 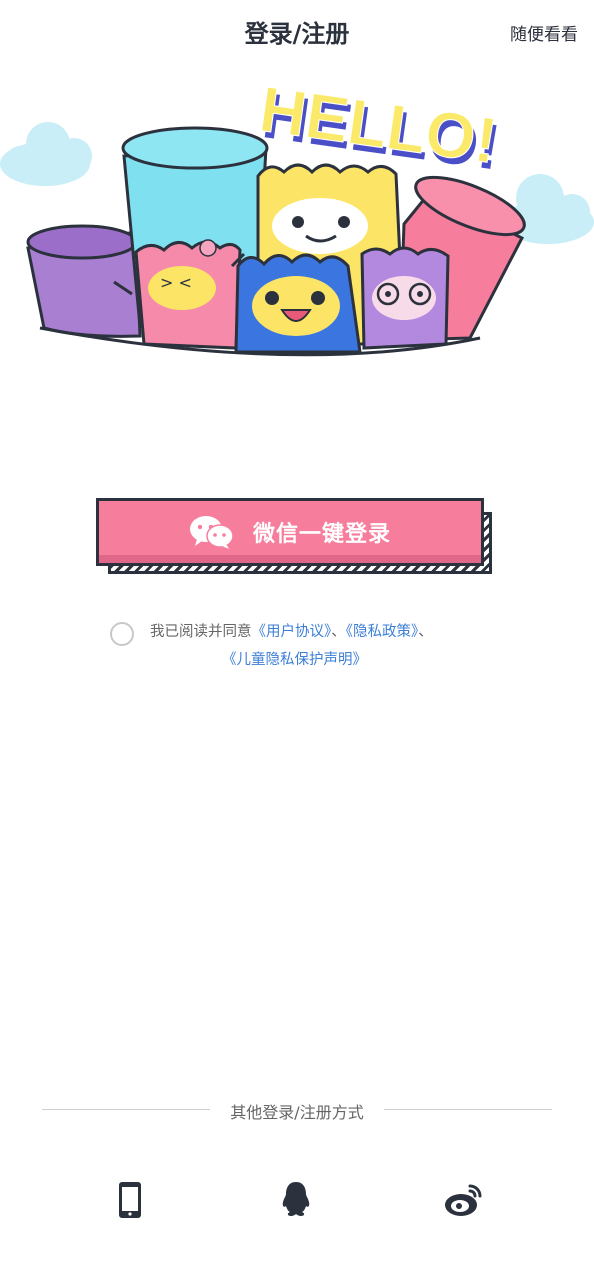 I want to click on purple-cylinder, so click(x=84, y=281).